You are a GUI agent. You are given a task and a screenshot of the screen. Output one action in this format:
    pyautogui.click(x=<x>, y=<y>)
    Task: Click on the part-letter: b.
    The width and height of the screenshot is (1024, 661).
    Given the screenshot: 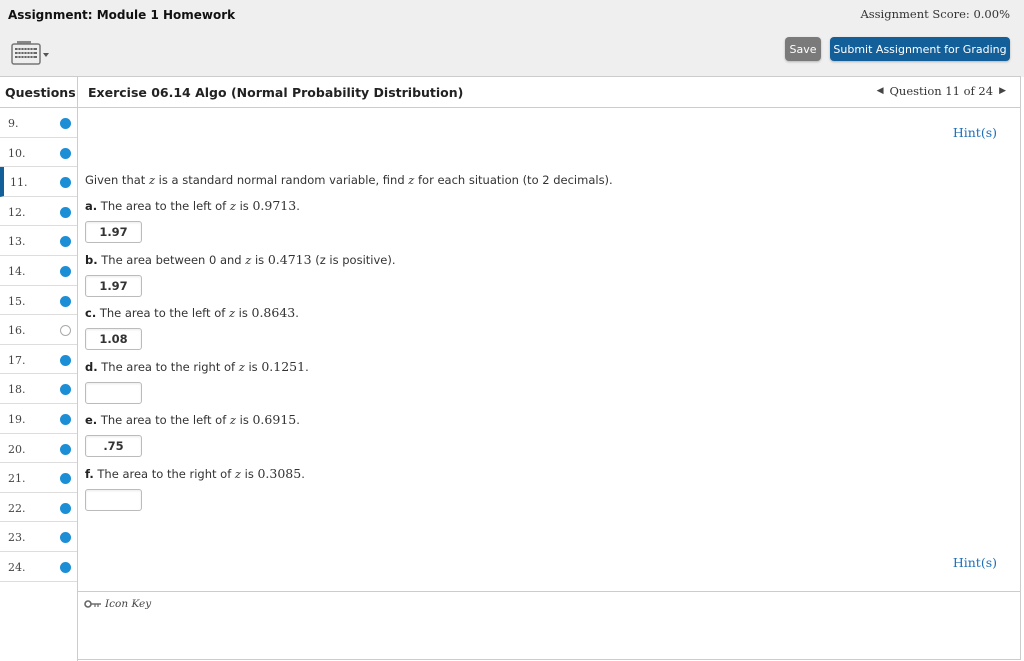 What is the action you would take?
    pyautogui.click(x=91, y=260)
    